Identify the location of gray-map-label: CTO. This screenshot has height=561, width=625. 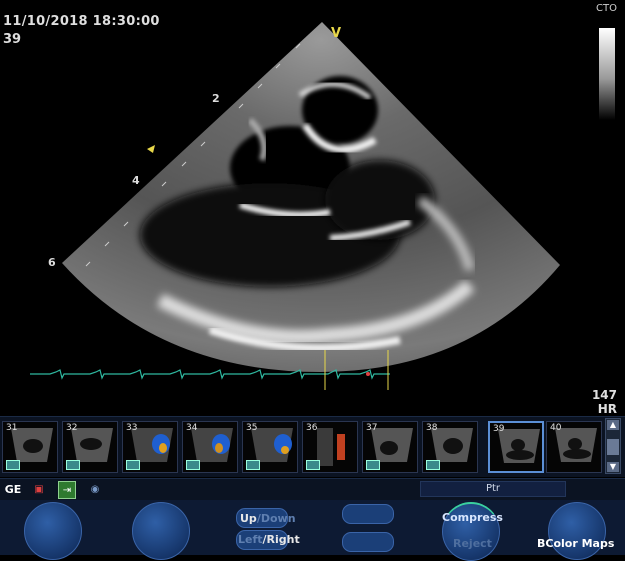
(606, 8).